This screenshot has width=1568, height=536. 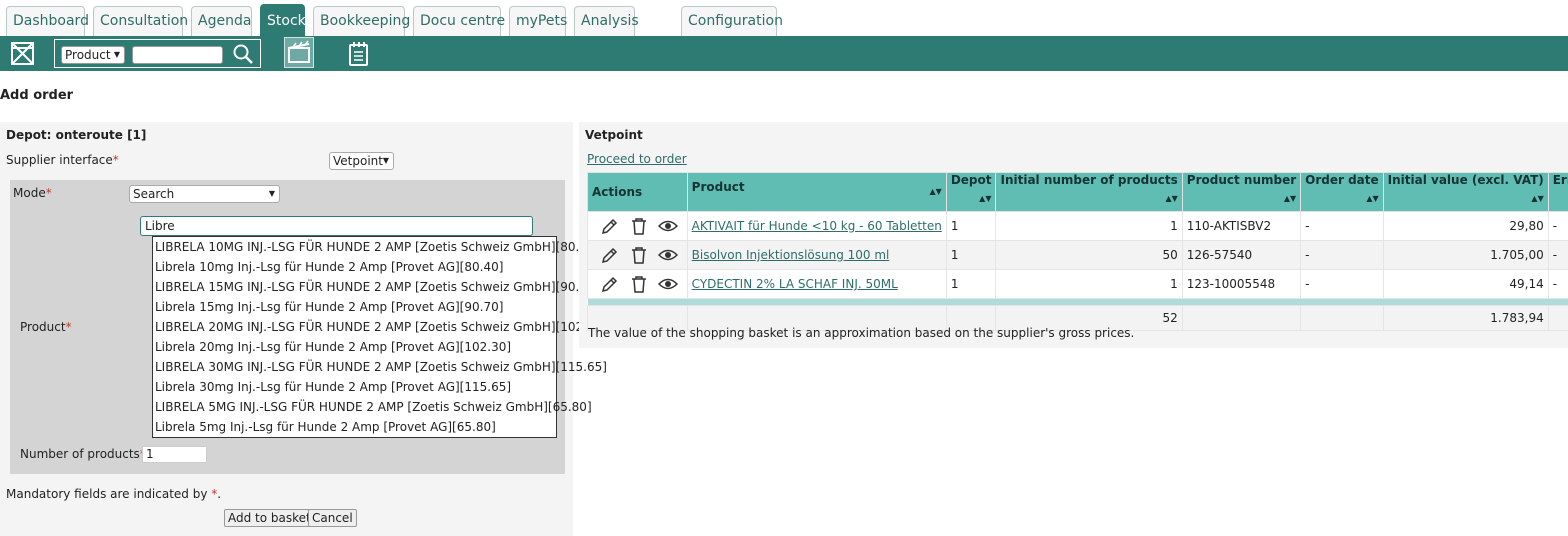 I want to click on row-product: Bisolvon Injektionslösung 100 ml, so click(x=816, y=255).